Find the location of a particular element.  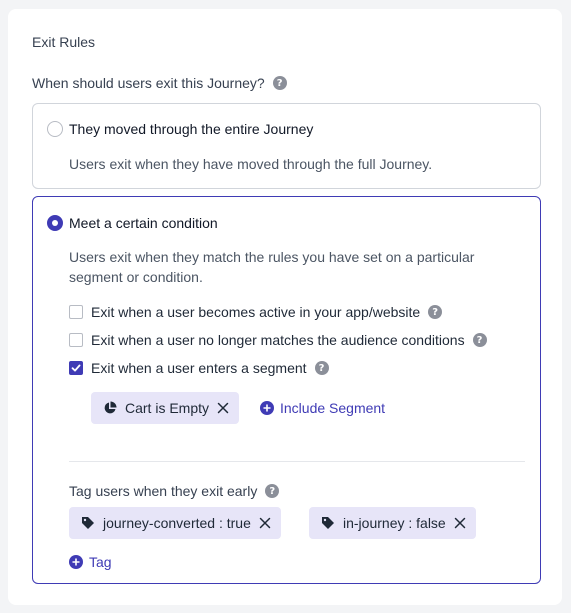

tag-users-label: Tag users when they exit early ? is located at coordinates (174, 491).